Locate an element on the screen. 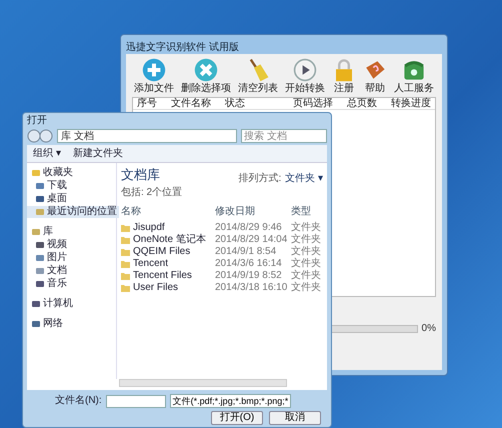 This screenshot has height=428, width=502. phone-icon is located at coordinates (414, 70).